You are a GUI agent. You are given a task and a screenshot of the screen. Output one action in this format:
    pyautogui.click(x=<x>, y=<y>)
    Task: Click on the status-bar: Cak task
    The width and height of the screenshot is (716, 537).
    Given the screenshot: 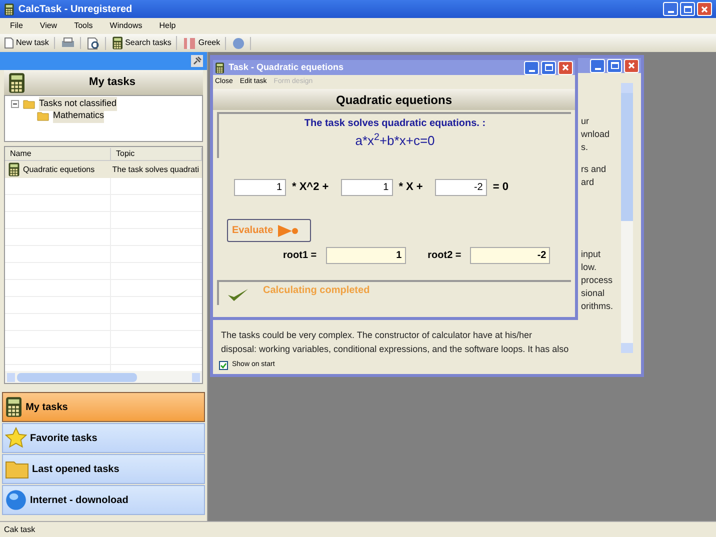 What is the action you would take?
    pyautogui.click(x=358, y=529)
    